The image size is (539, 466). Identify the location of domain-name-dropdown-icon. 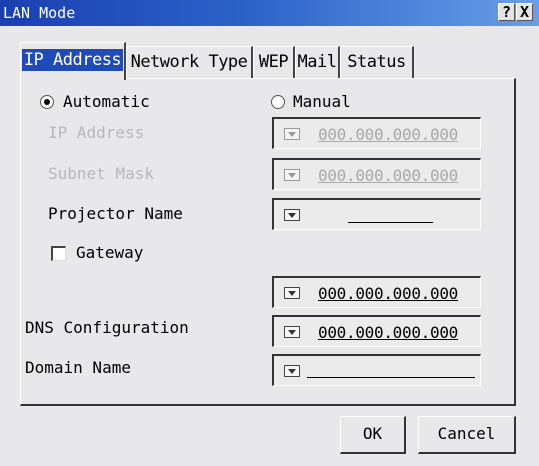
(292, 371).